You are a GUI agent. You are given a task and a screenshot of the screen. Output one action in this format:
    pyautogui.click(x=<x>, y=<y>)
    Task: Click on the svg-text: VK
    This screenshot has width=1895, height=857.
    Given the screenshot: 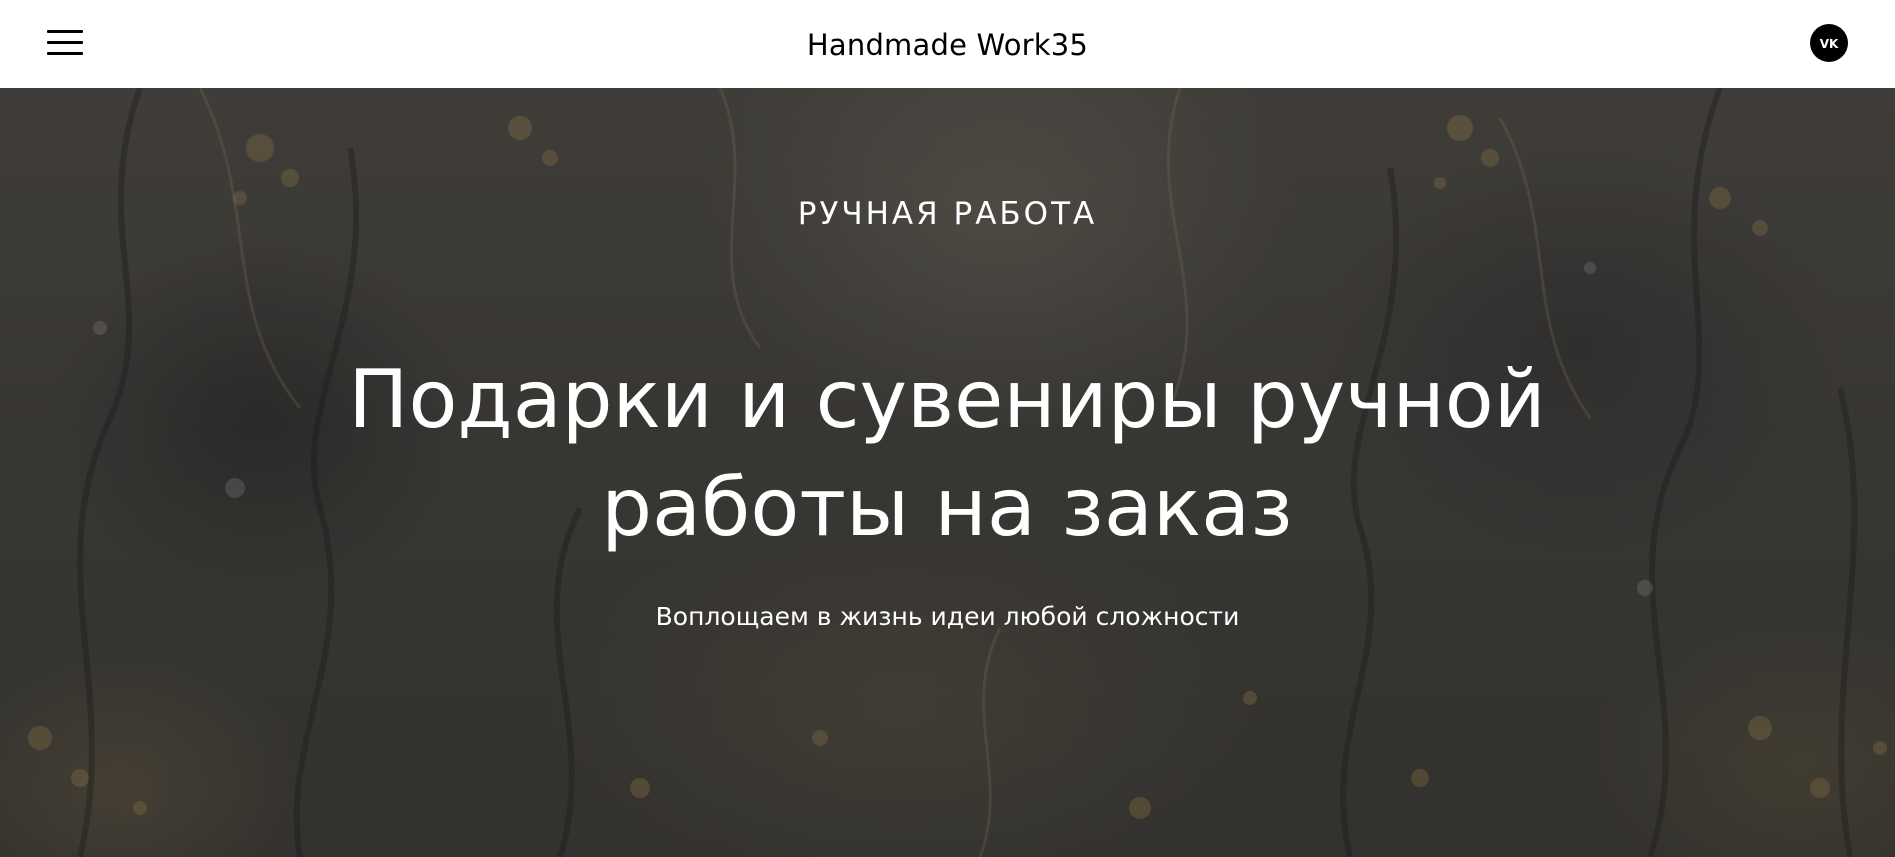 What is the action you would take?
    pyautogui.click(x=1829, y=43)
    